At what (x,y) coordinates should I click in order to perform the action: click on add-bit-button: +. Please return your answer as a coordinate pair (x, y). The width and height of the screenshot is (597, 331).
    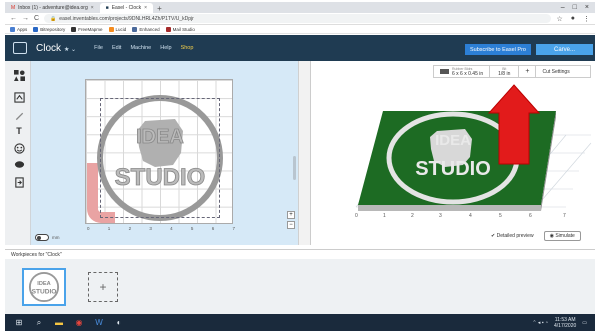
    Looking at the image, I should click on (528, 71).